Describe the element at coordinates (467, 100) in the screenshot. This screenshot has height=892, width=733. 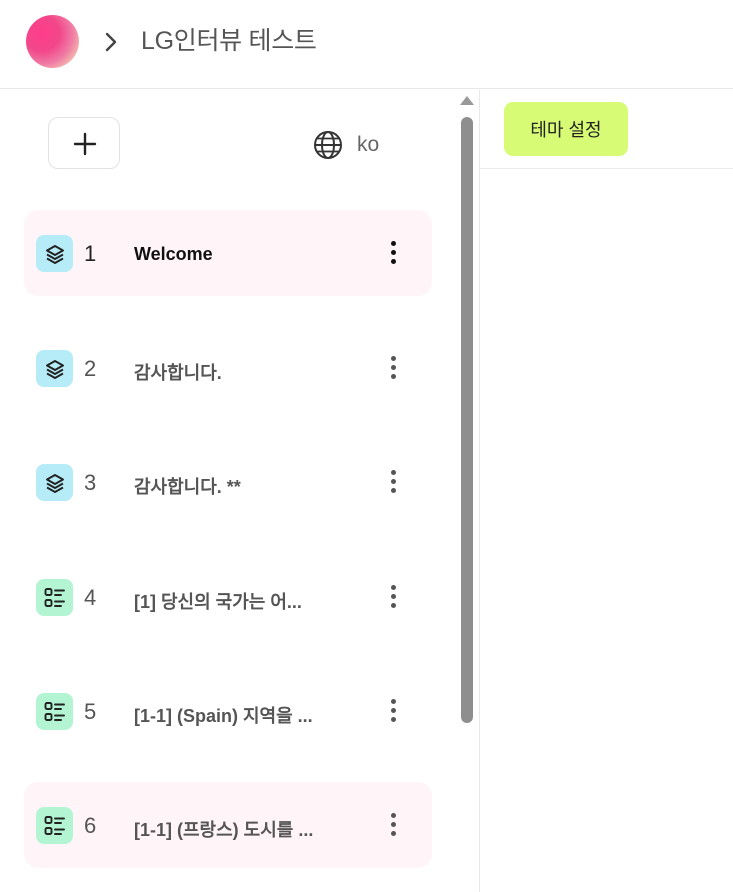
I see `scroll-up-arrow-icon` at that location.